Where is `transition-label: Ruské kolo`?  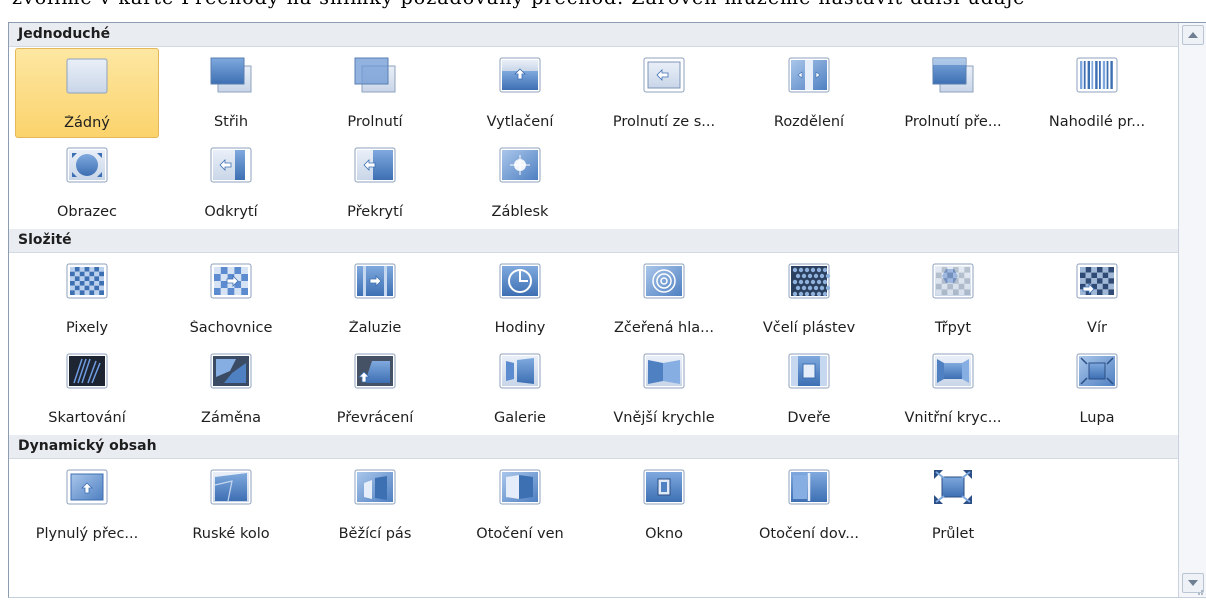 transition-label: Ruské kolo is located at coordinates (231, 534).